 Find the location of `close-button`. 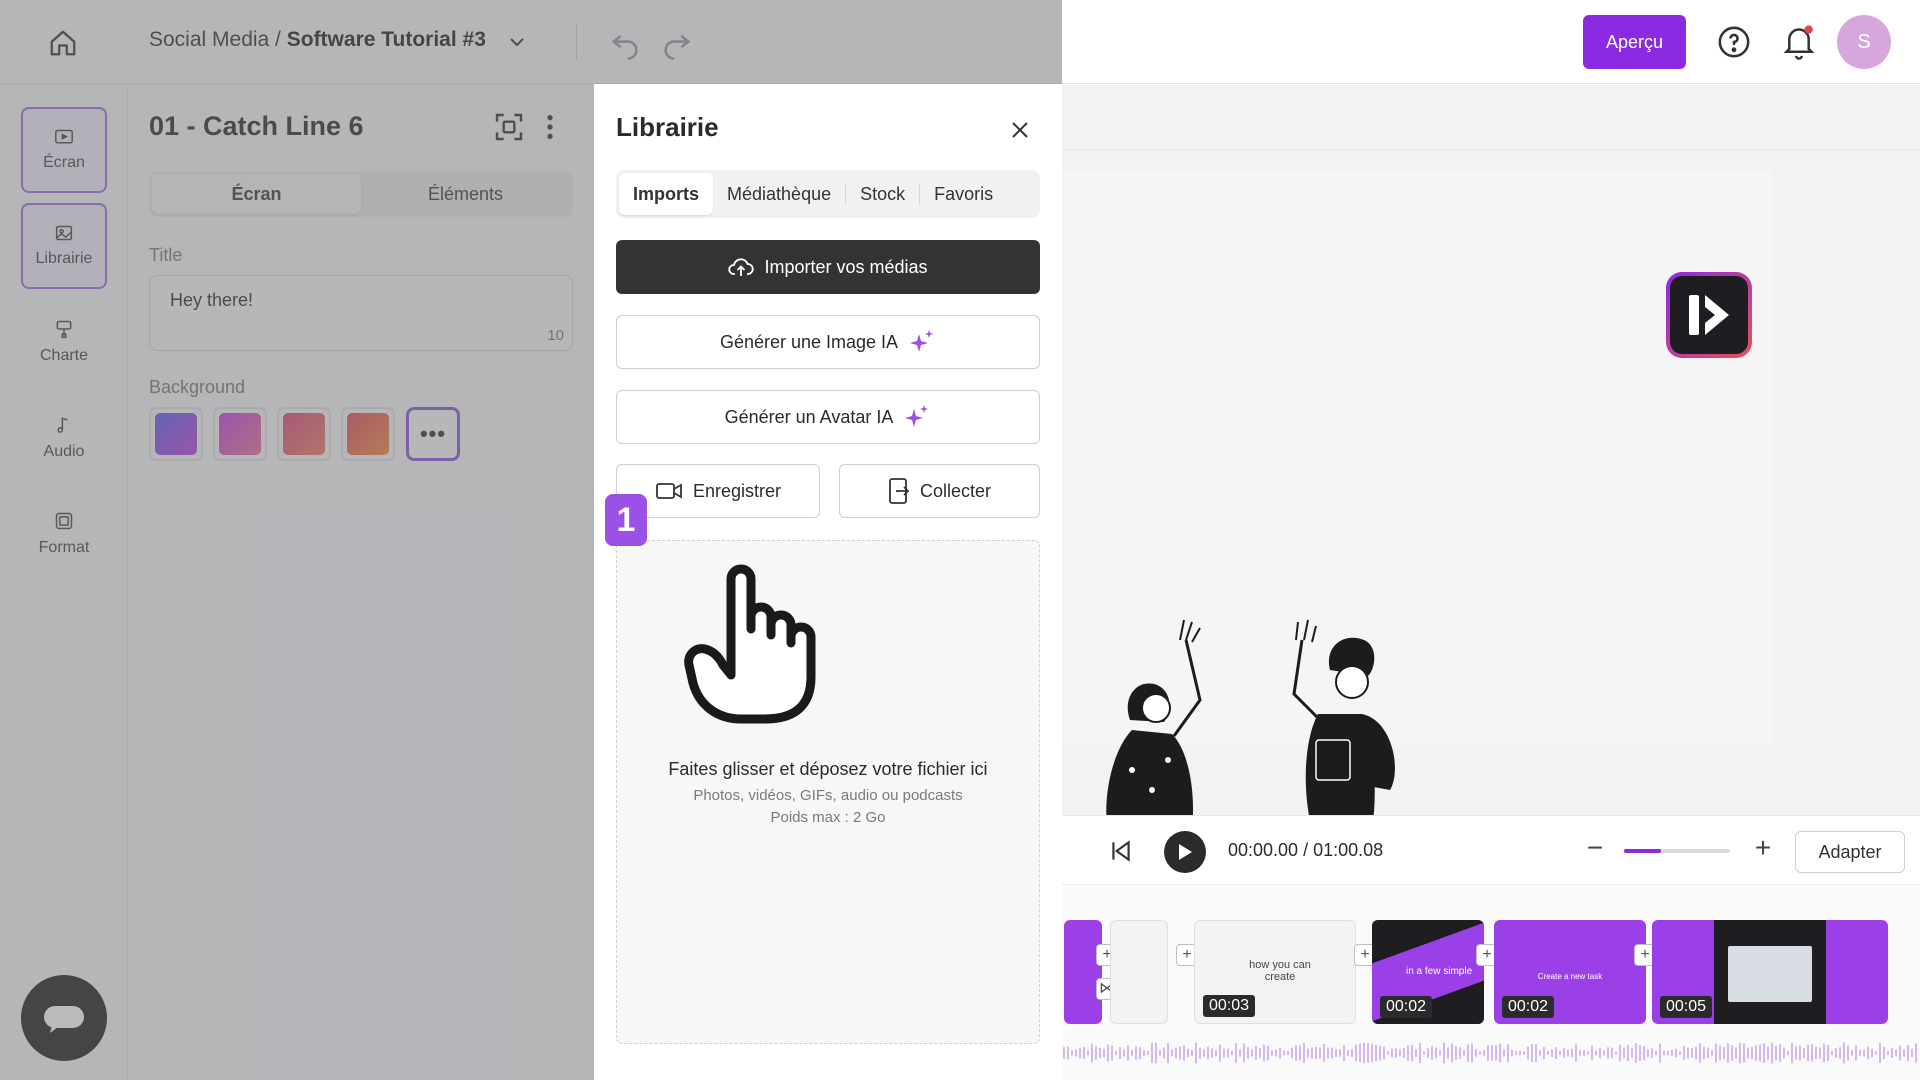

close-button is located at coordinates (1020, 130).